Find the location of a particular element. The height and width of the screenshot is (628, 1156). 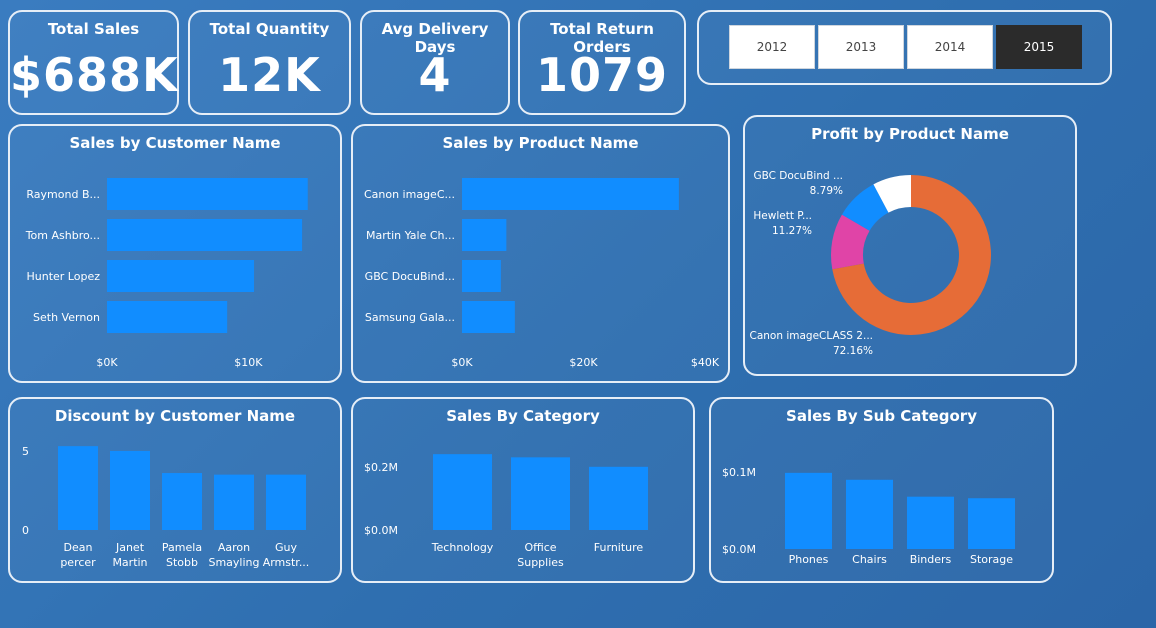

category-label: Janet is located at coordinates (130, 547).